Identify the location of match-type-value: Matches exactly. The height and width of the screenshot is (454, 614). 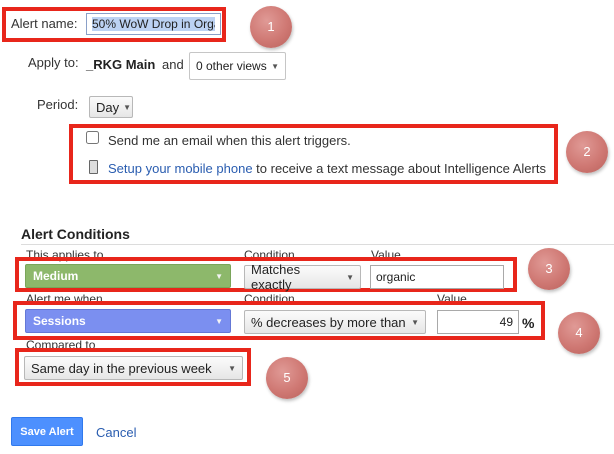
(276, 277).